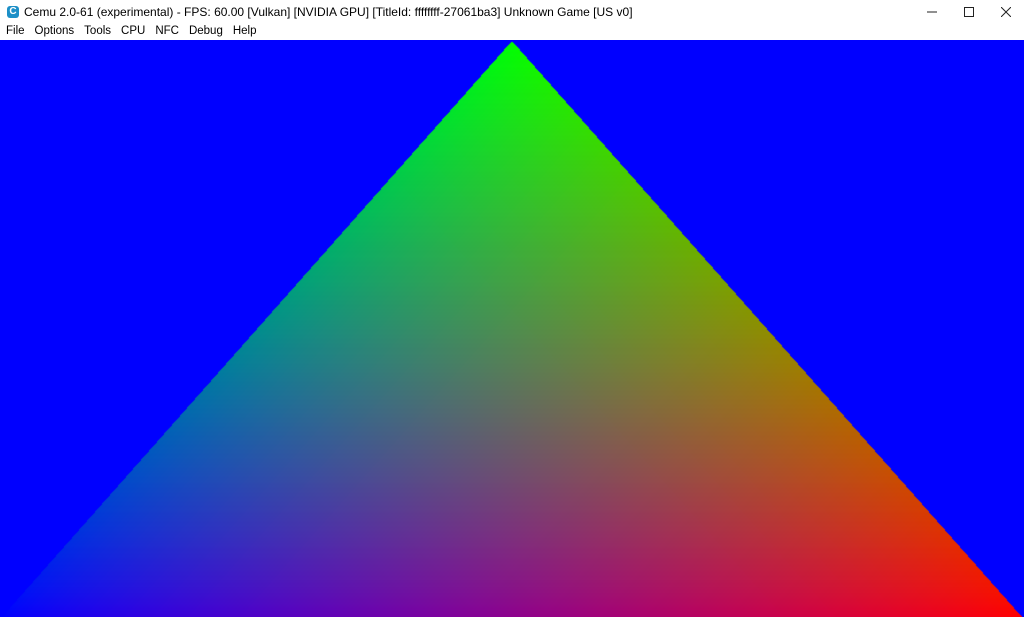 This screenshot has width=1024, height=617. Describe the element at coordinates (167, 31) in the screenshot. I see `menu-nfc: NFC` at that location.